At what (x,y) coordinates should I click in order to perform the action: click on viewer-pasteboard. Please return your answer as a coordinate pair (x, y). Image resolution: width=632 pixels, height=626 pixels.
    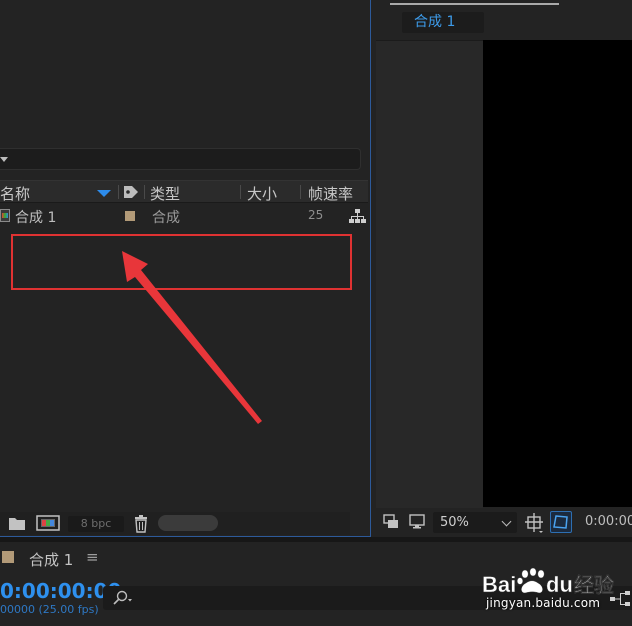
    Looking at the image, I should click on (429, 274).